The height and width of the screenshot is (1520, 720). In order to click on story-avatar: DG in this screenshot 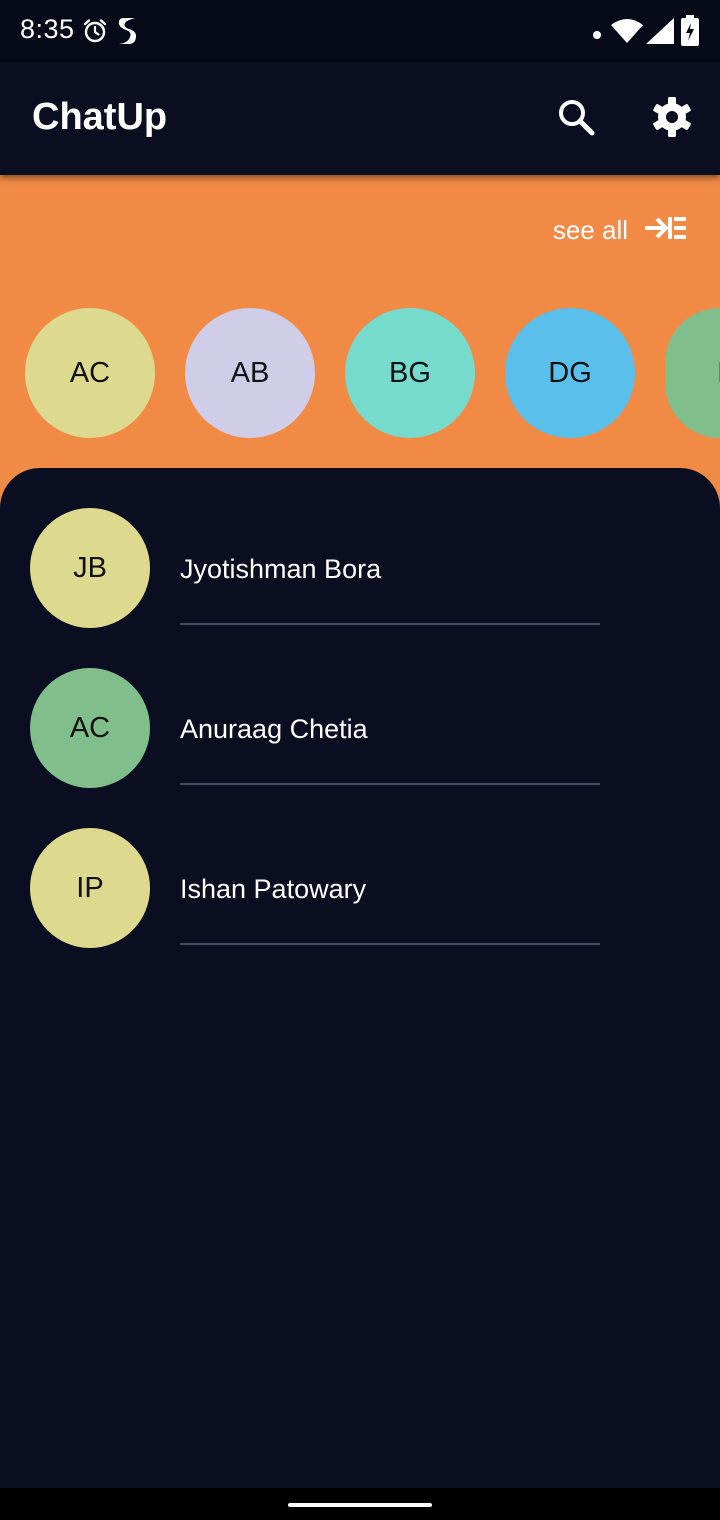, I will do `click(570, 373)`.